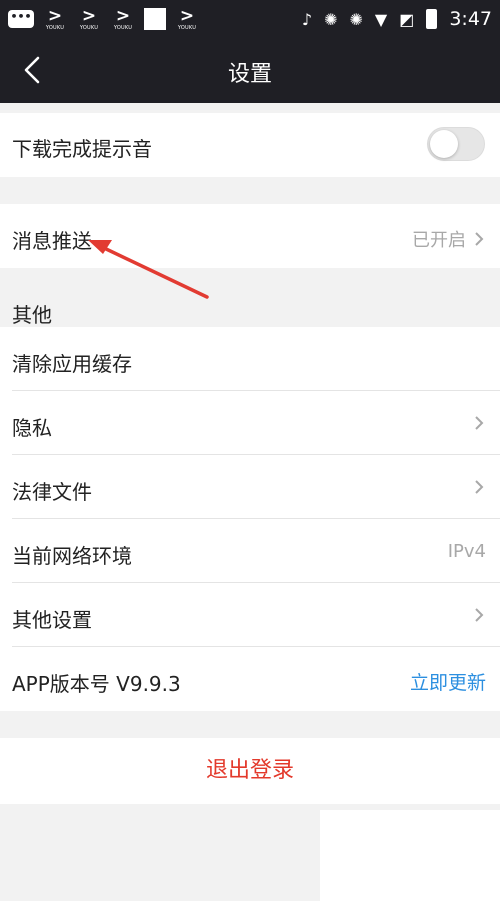  What do you see at coordinates (52, 620) in the screenshot?
I see `other-settings-label: 其他设置` at bounding box center [52, 620].